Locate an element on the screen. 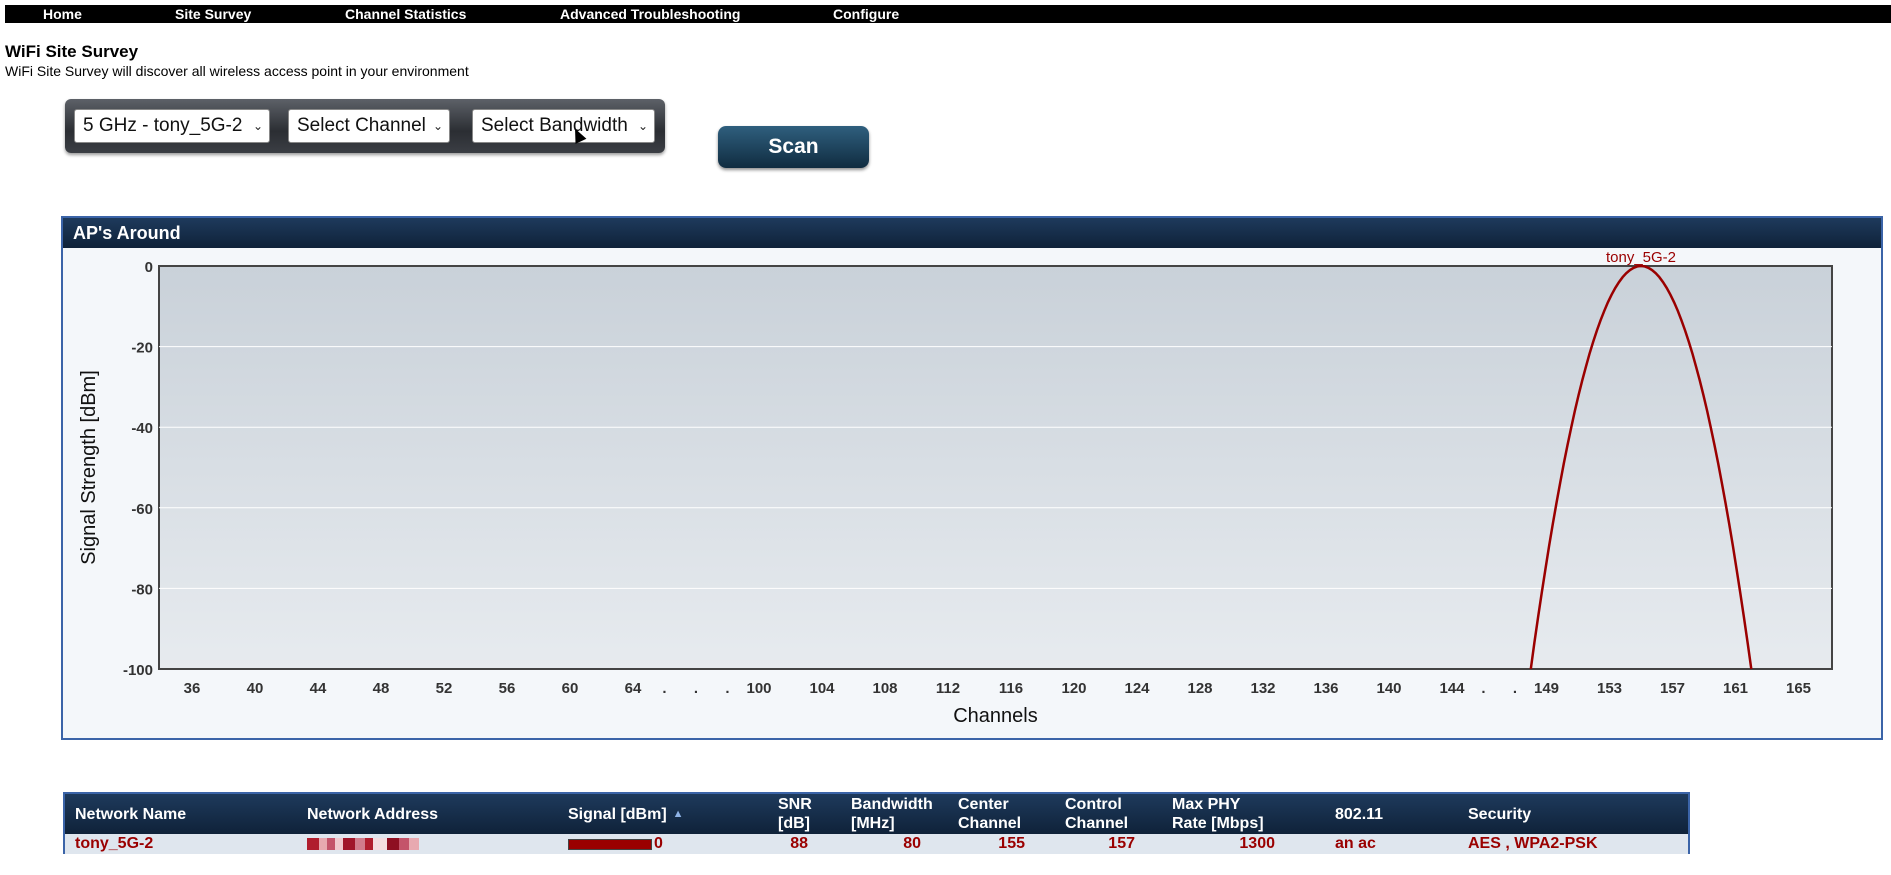 This screenshot has height=875, width=1891. cell-bandwidth: 80 is located at coordinates (912, 843).